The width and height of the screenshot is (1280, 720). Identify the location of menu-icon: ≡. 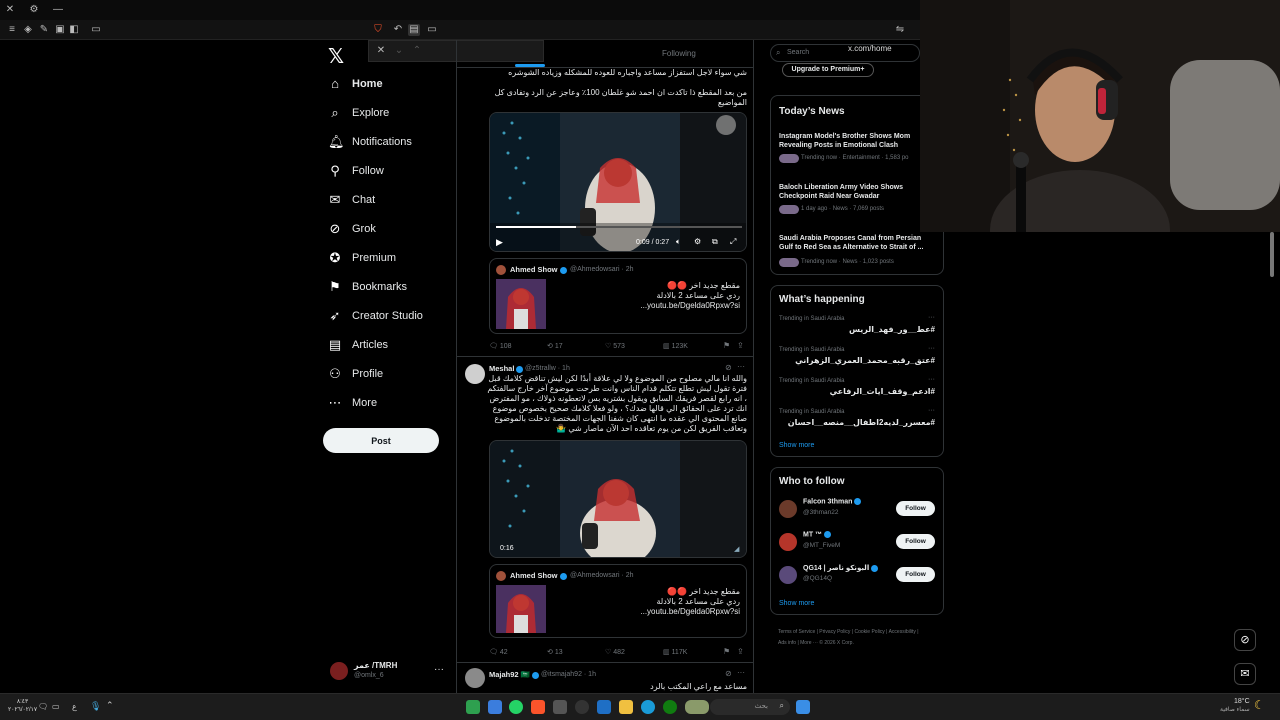
(12, 30).